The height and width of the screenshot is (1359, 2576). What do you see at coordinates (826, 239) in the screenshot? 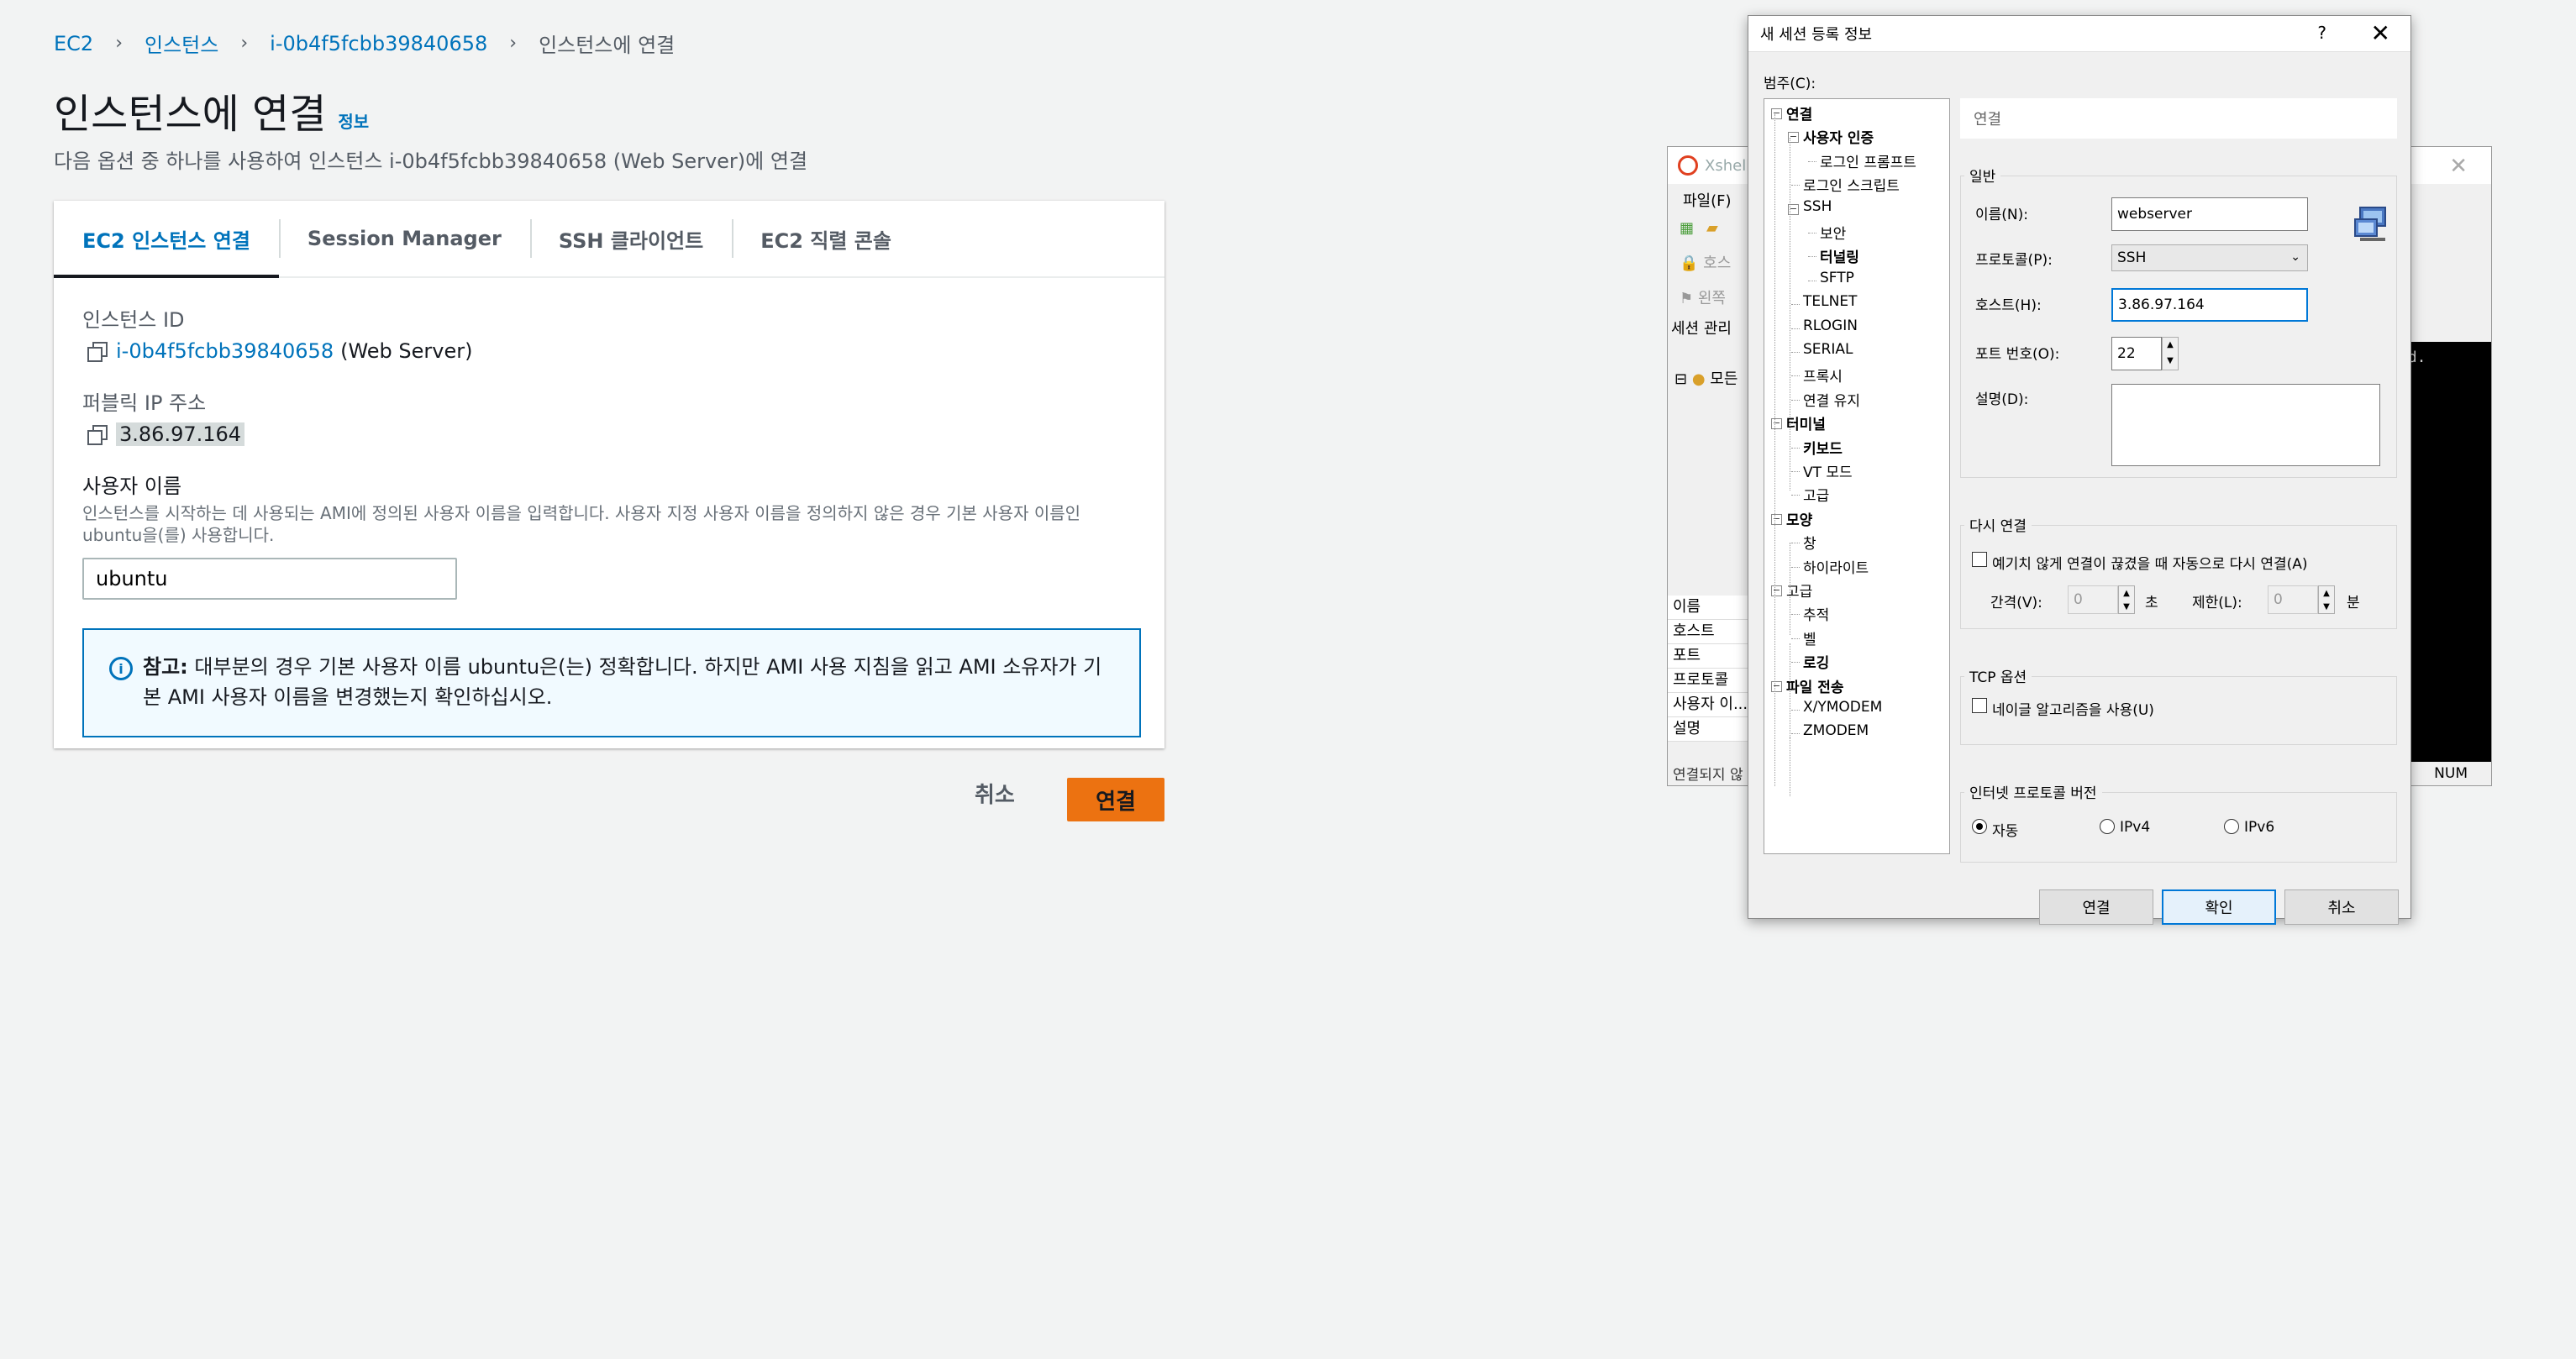
I see `tab-ec2-serial-console: EC2 직렬 콘솔` at bounding box center [826, 239].